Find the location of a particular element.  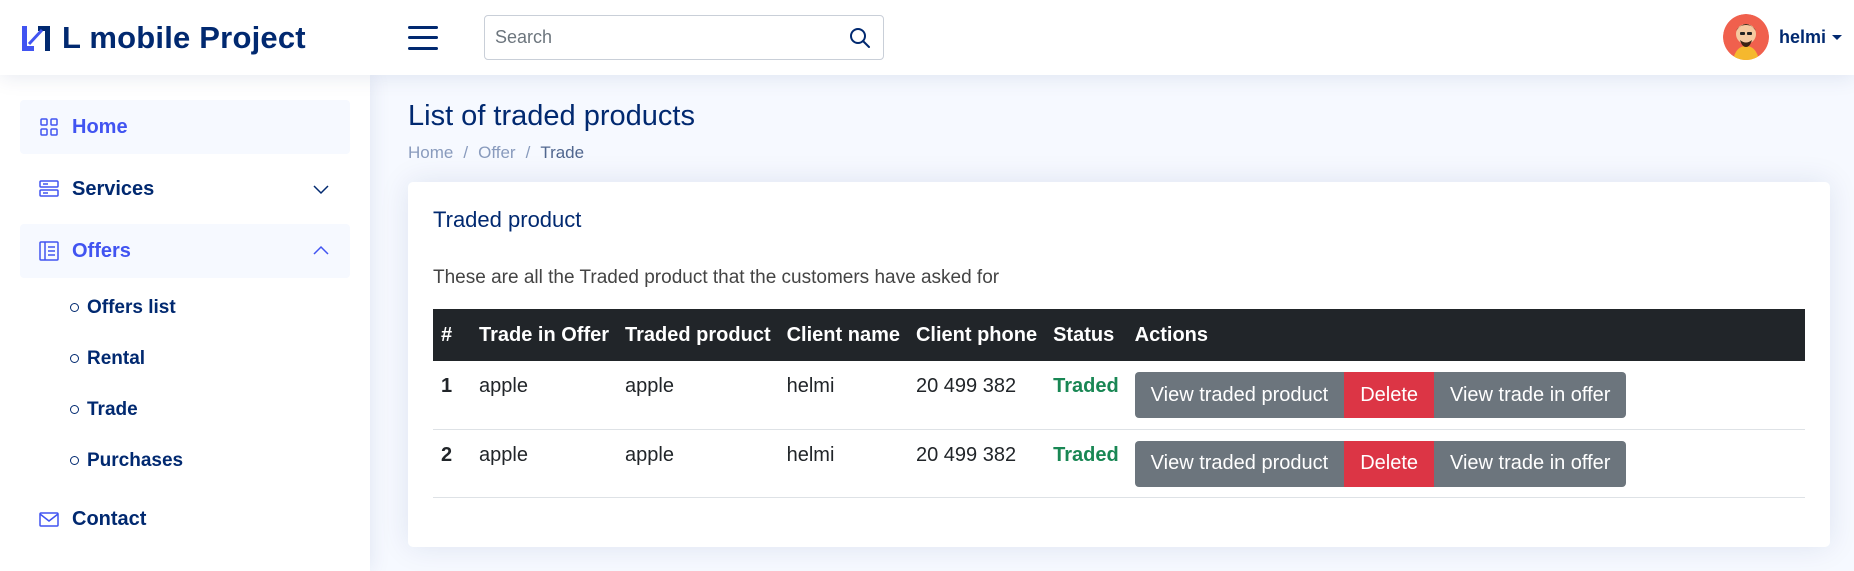

breadcrumb-trade: Trade is located at coordinates (562, 152).